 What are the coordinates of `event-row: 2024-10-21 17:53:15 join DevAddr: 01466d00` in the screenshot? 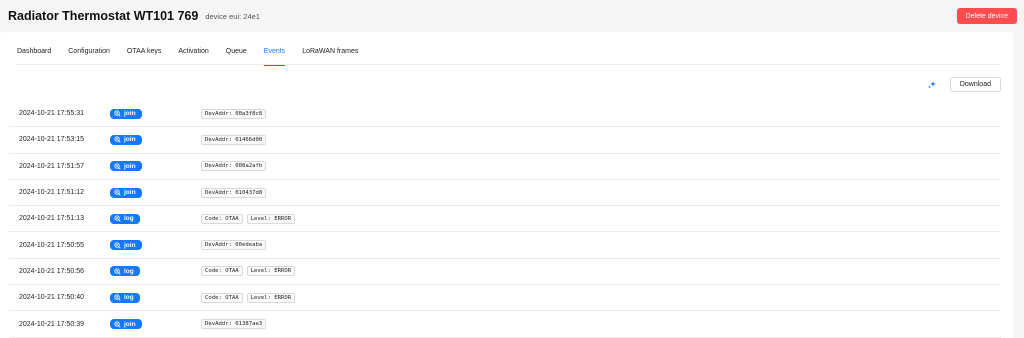 It's located at (505, 140).